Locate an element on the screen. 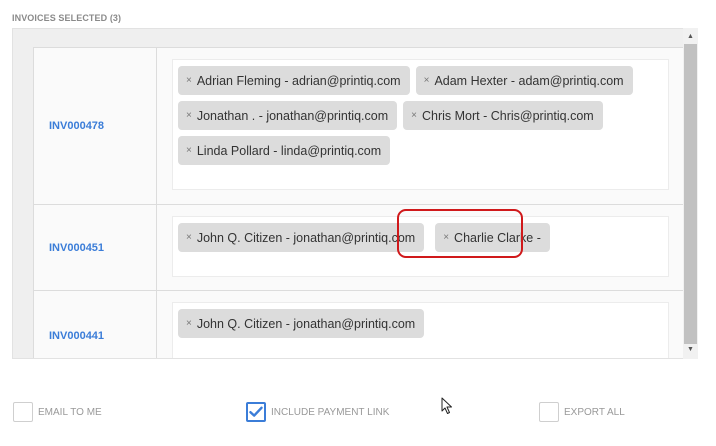  recipient-tag-label: Adam Hexter - adam@printiq.com is located at coordinates (529, 80).